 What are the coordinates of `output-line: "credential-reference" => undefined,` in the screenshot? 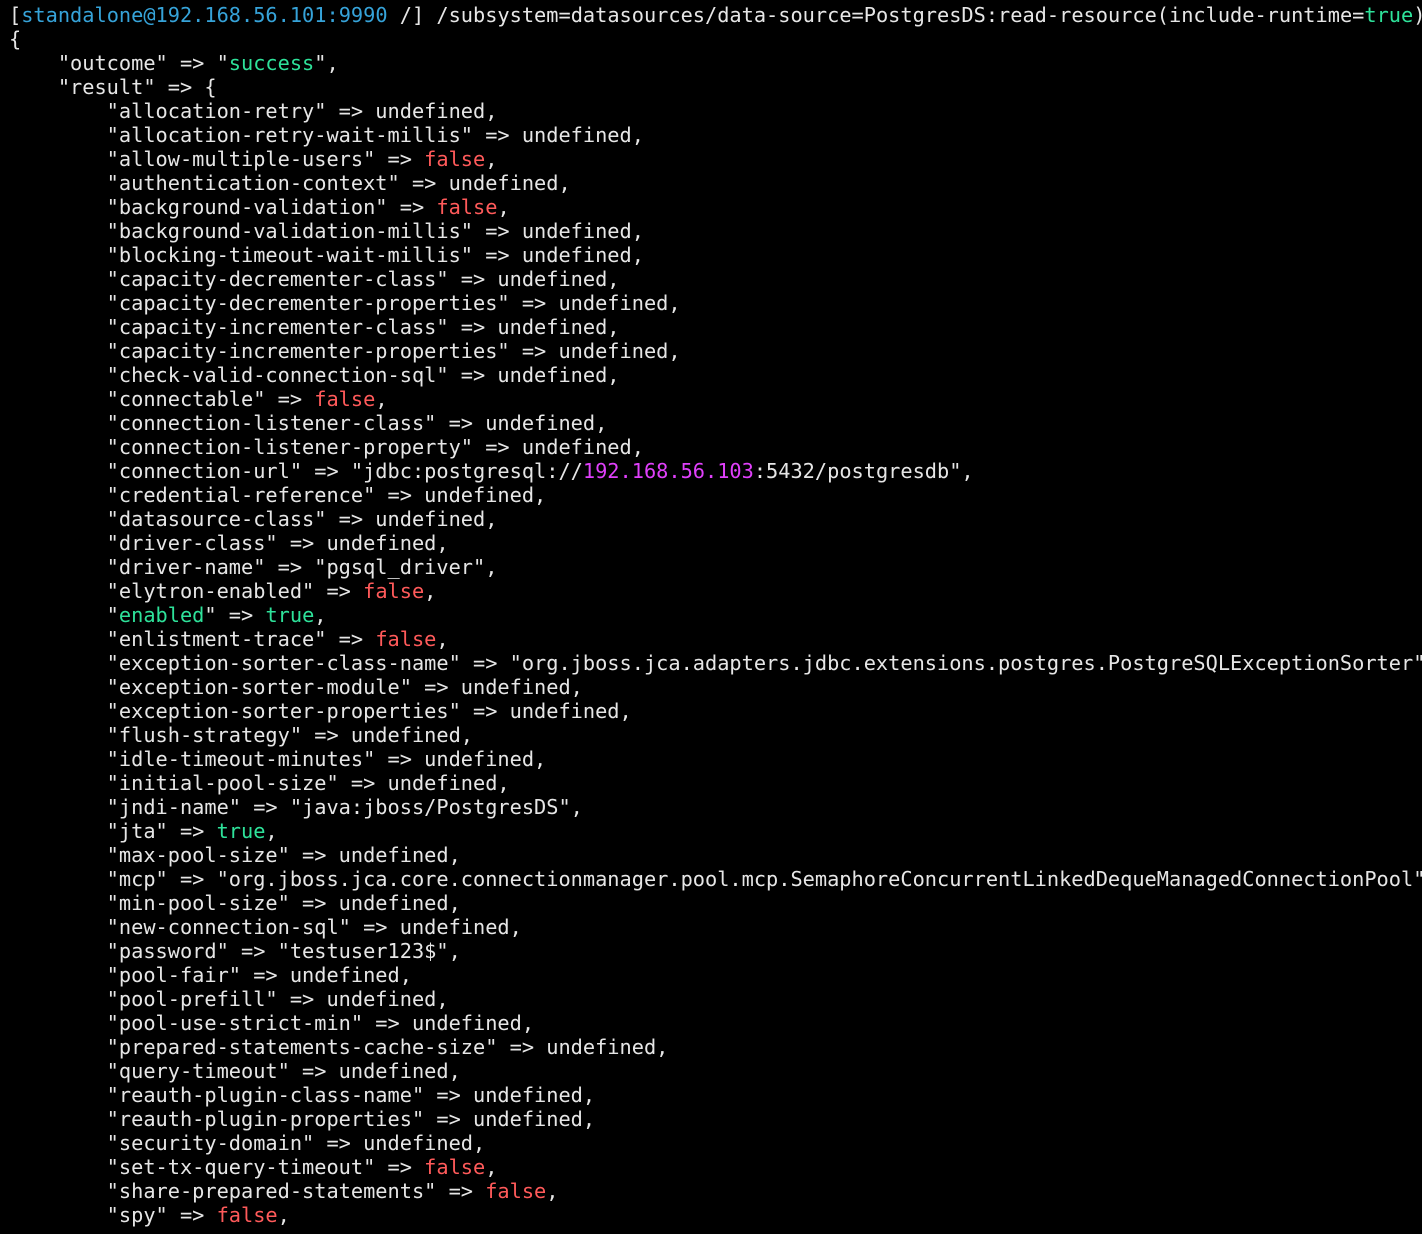 It's located at (715, 495).